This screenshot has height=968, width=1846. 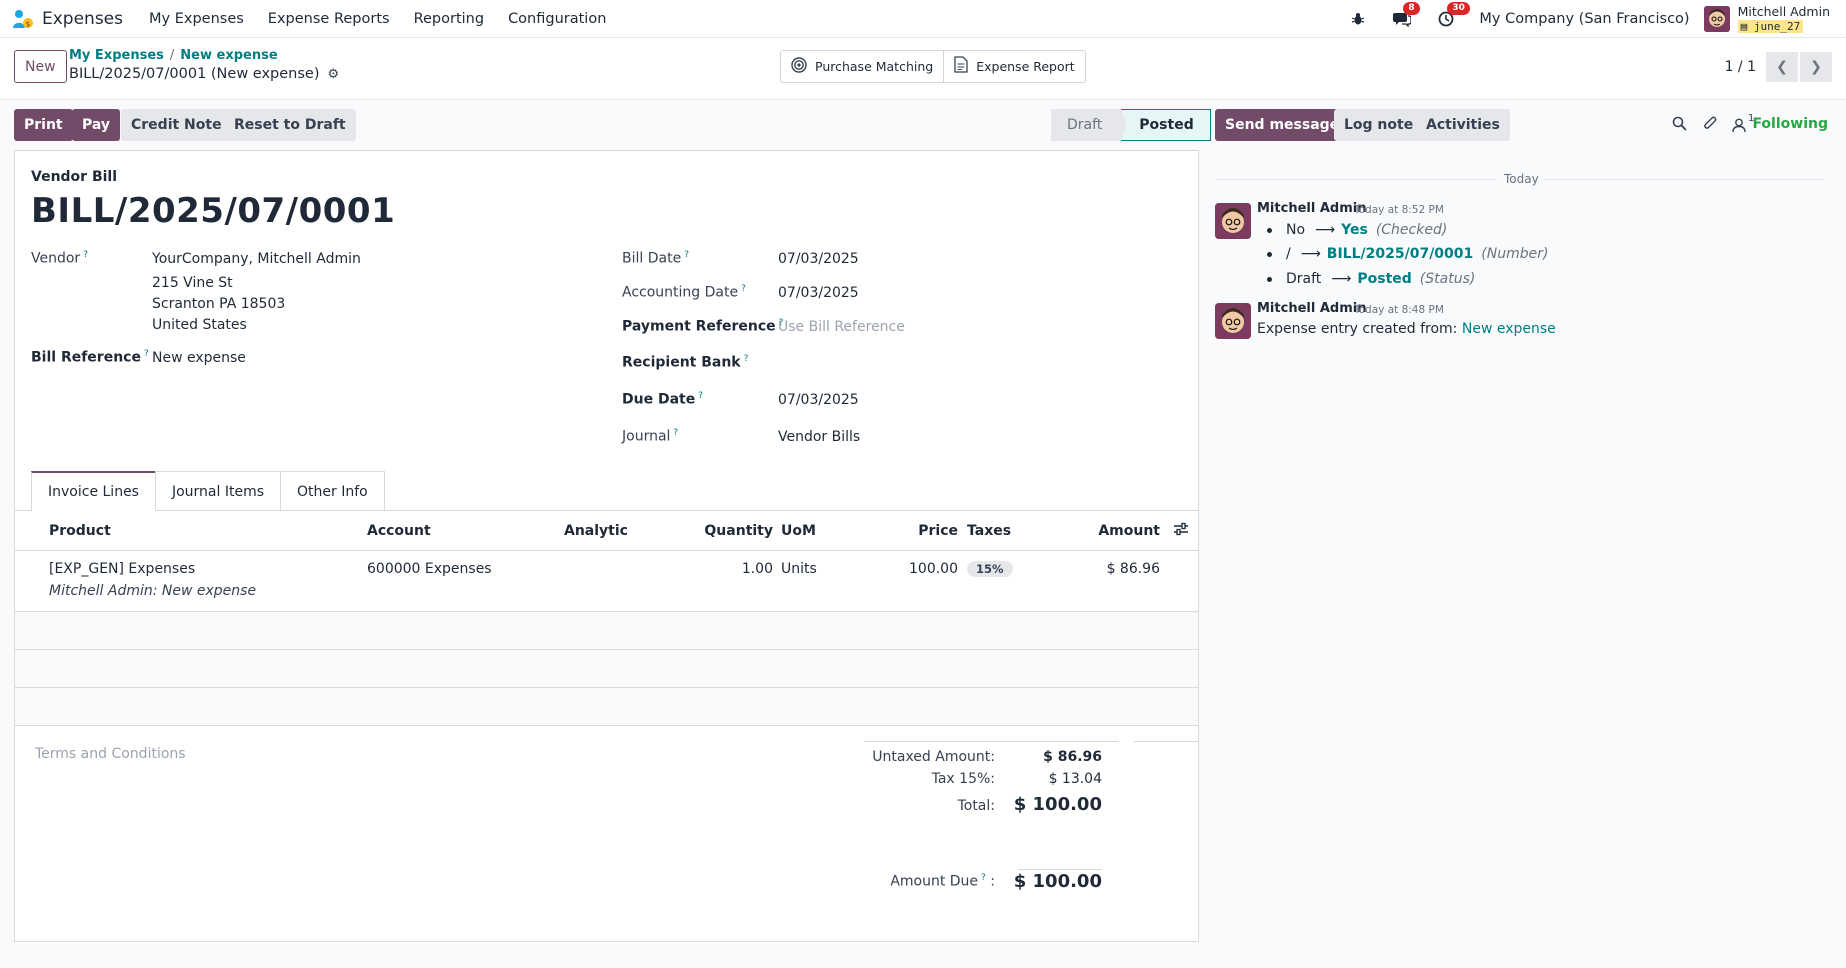 I want to click on terms-and-conditions-field: Terms and Conditions, so click(x=110, y=754).